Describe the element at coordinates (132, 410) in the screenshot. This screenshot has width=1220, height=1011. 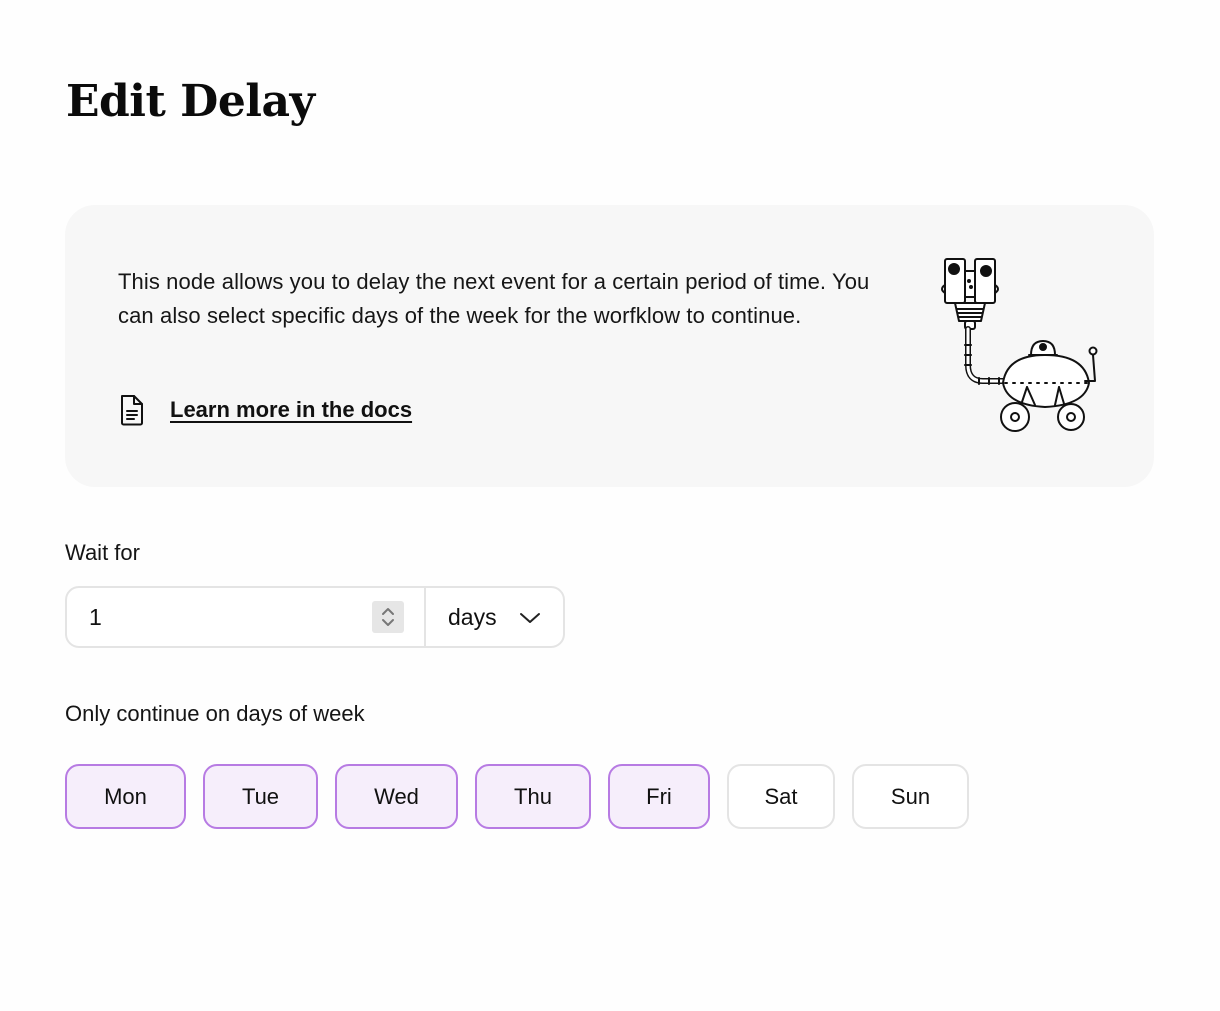
I see `document-icon` at that location.